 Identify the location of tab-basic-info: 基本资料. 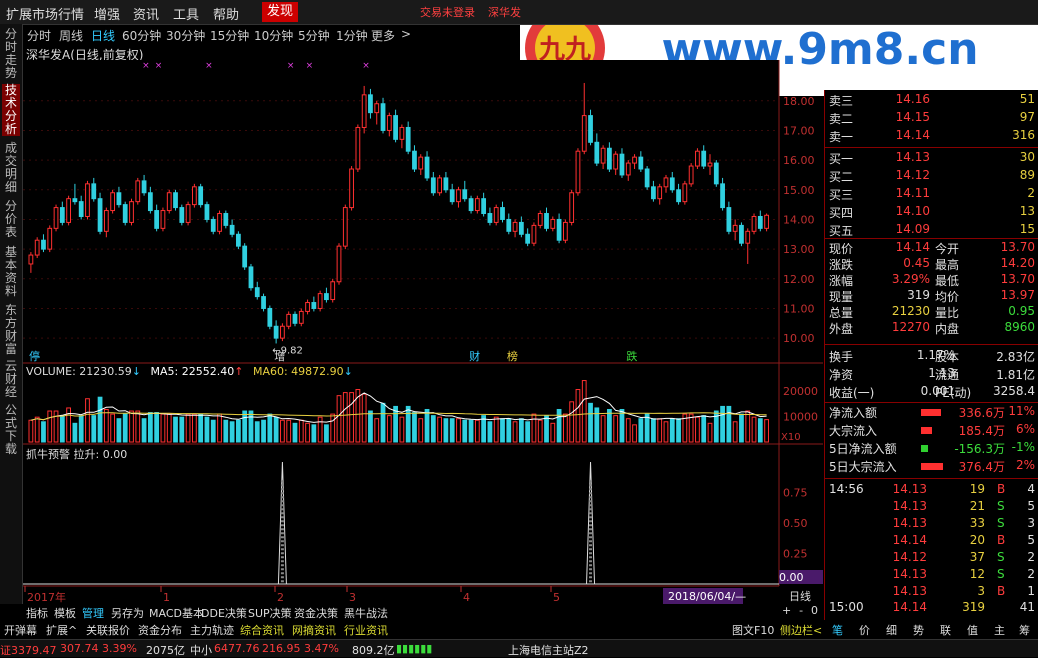
(11, 272).